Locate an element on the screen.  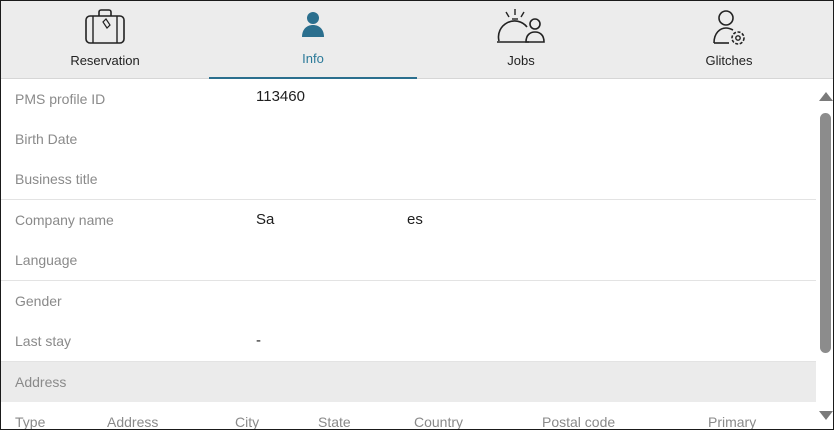
column-header-primary: Primary is located at coordinates (732, 421).